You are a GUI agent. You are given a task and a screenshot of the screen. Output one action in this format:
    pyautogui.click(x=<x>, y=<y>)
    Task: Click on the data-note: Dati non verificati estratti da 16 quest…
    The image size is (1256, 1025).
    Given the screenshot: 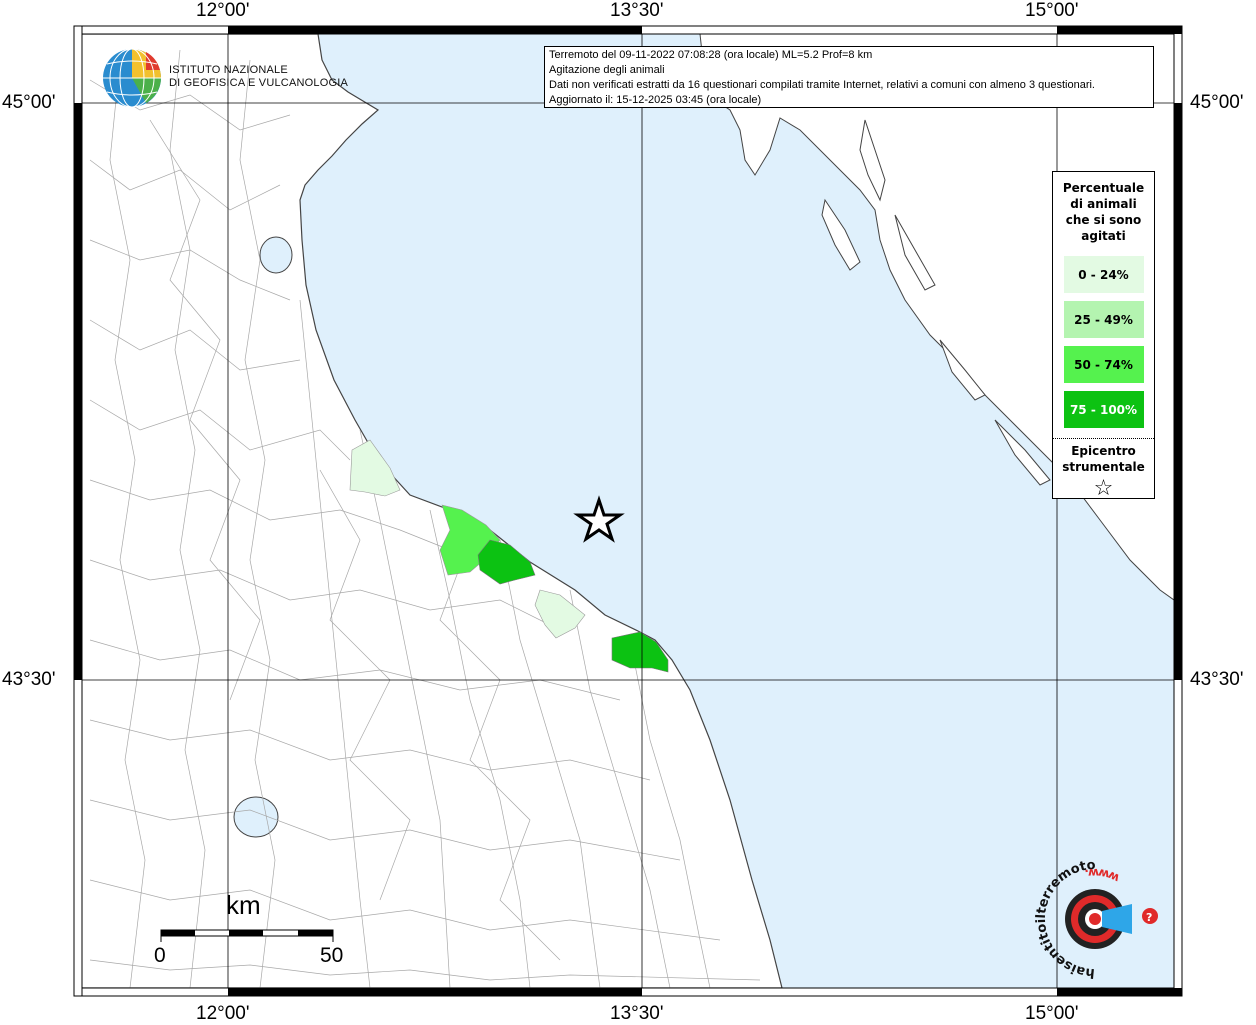 What is the action you would take?
    pyautogui.click(x=822, y=85)
    